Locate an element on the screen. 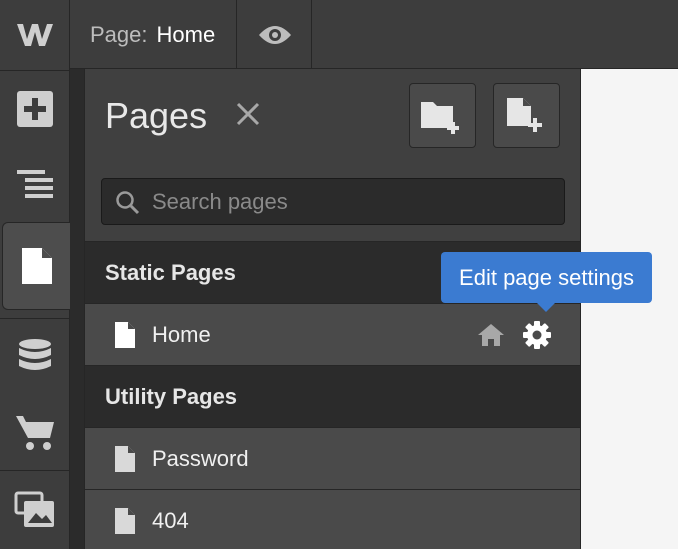 This screenshot has width=678, height=549. folder-plus-icon is located at coordinates (439, 117).